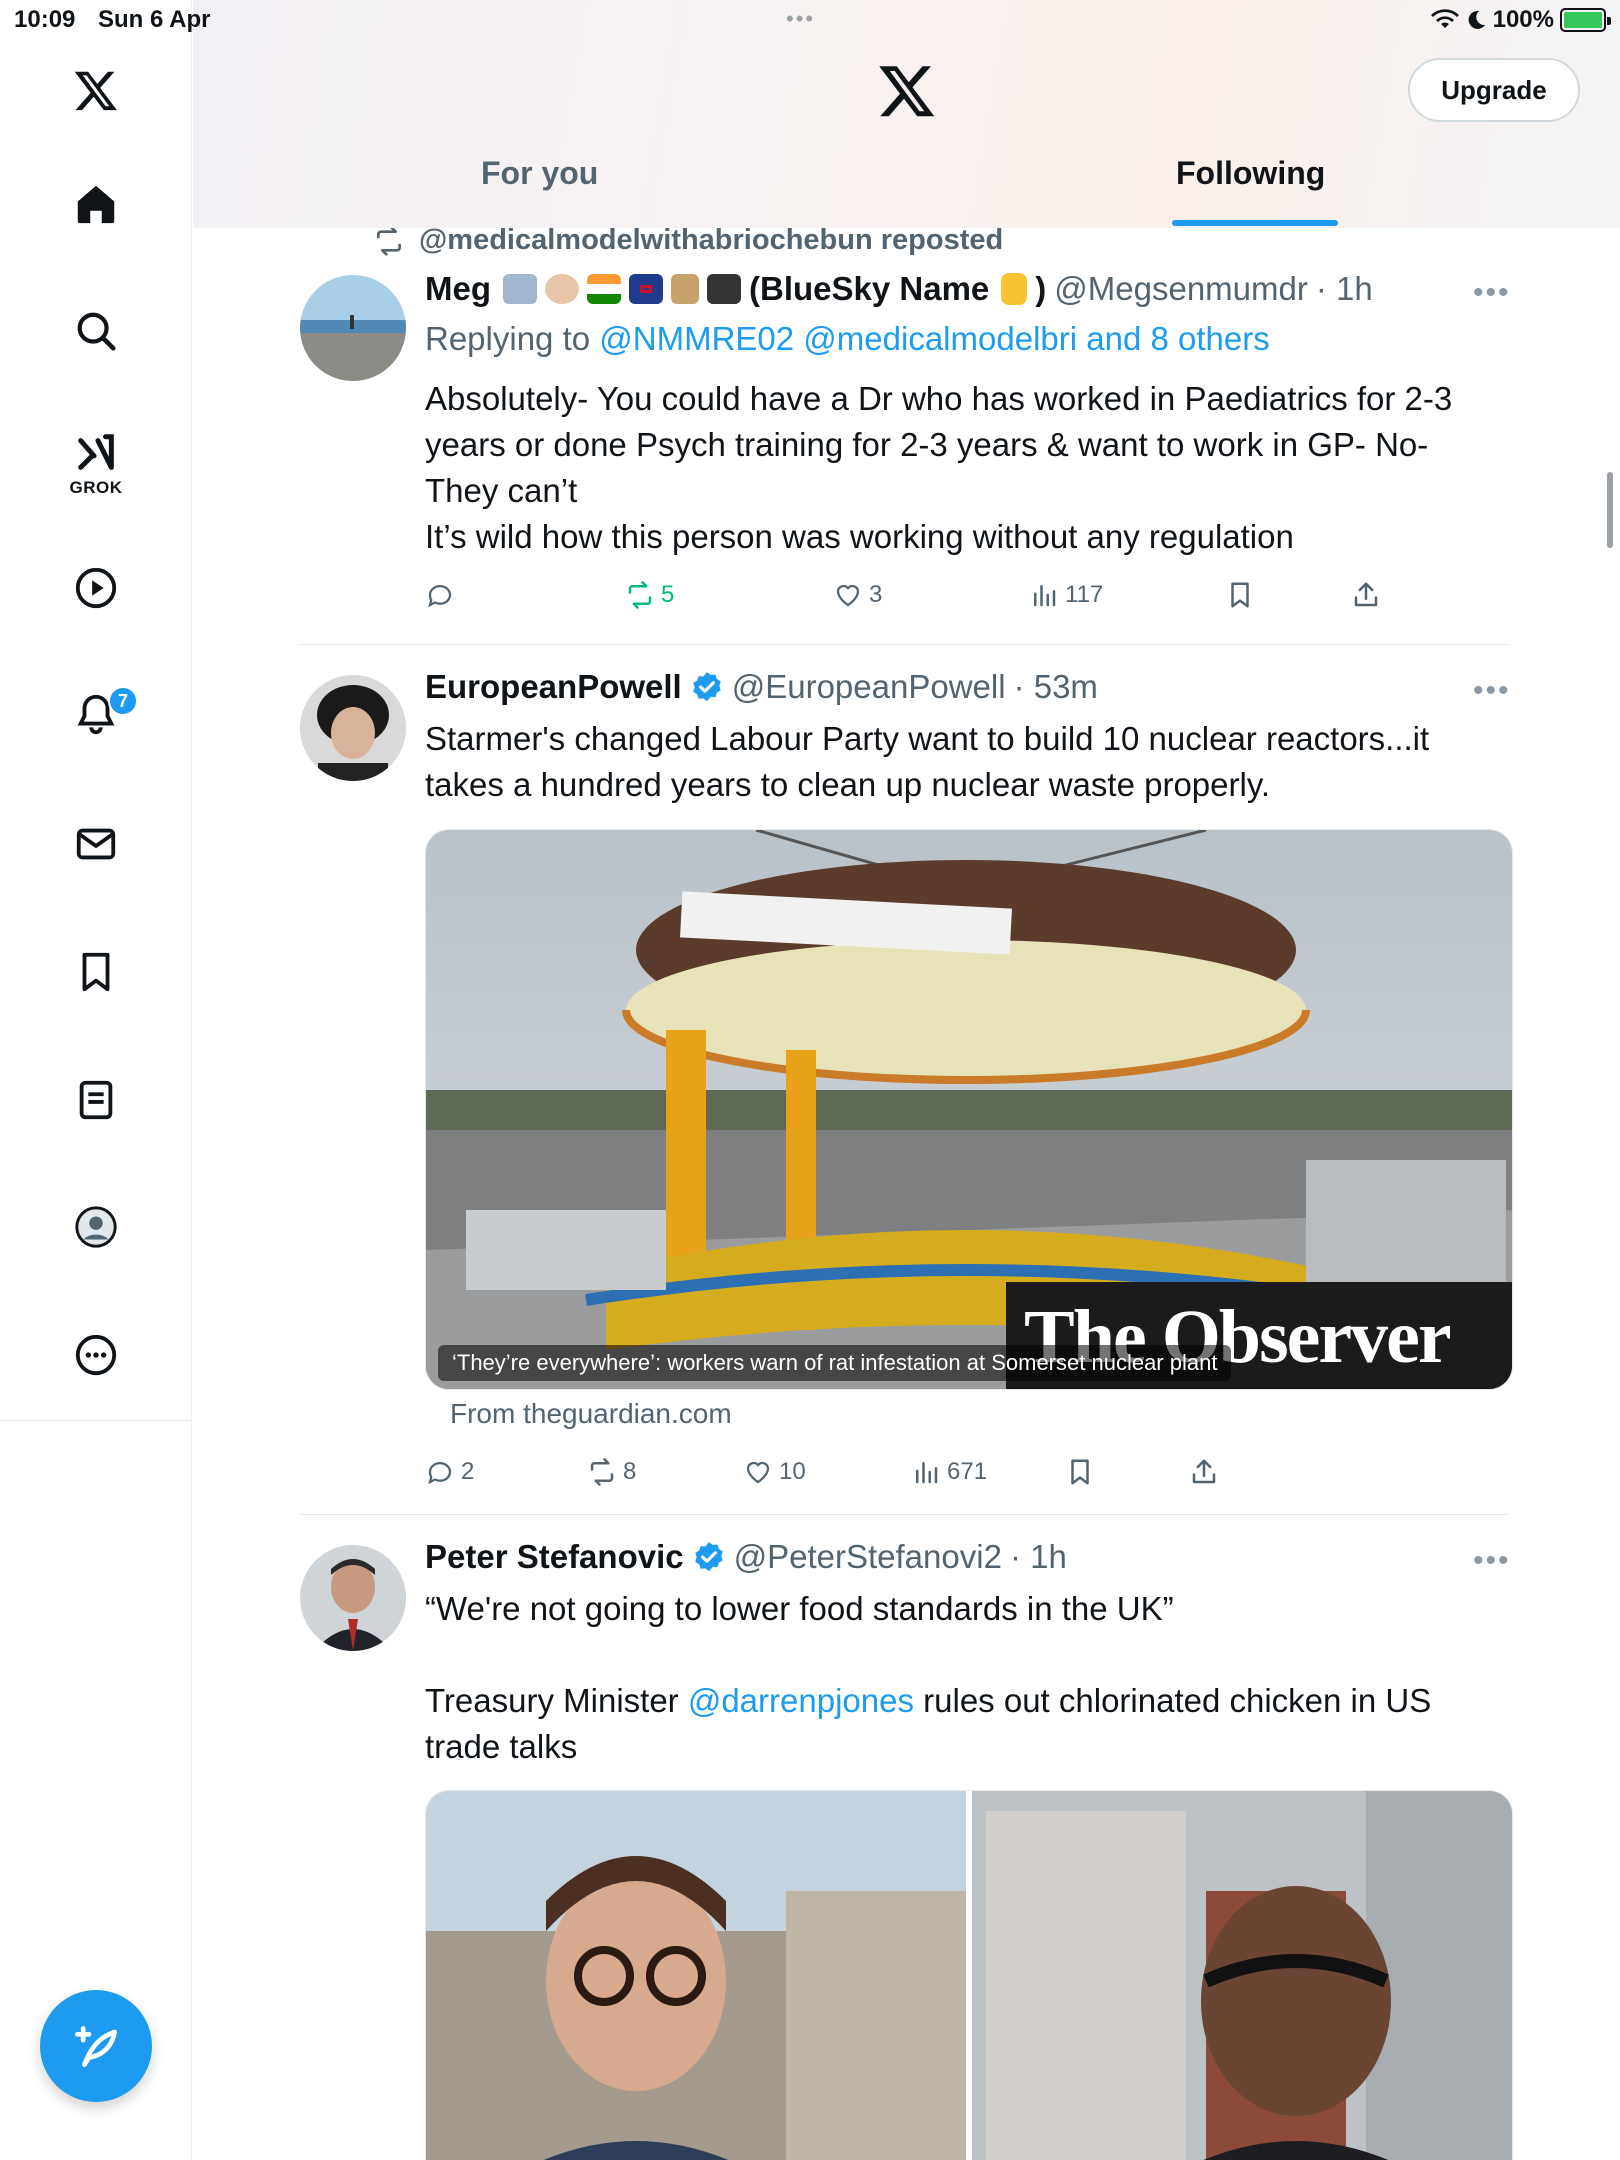 The width and height of the screenshot is (1620, 2160). Describe the element at coordinates (458, 289) in the screenshot. I see `author-name: Meg` at that location.